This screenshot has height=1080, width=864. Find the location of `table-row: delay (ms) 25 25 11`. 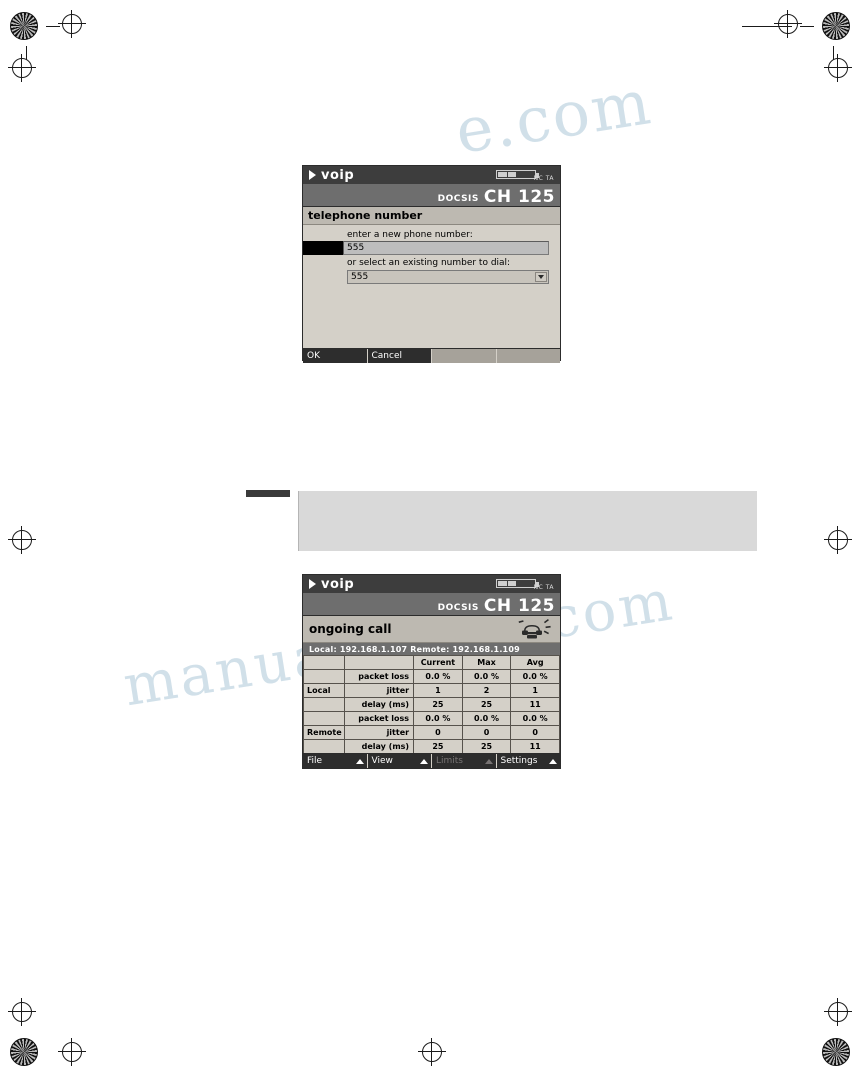

table-row: delay (ms) 25 25 11 is located at coordinates (431, 746).